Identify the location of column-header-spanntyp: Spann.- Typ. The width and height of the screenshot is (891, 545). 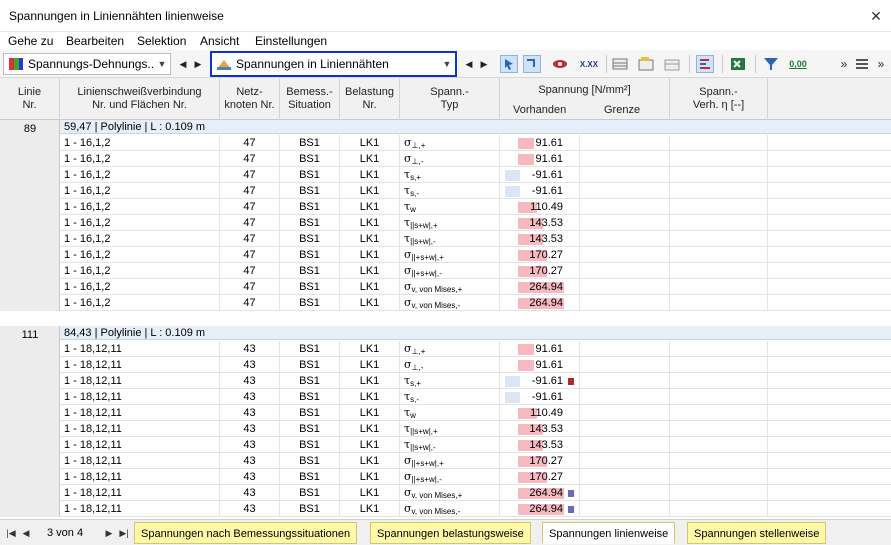
(450, 99).